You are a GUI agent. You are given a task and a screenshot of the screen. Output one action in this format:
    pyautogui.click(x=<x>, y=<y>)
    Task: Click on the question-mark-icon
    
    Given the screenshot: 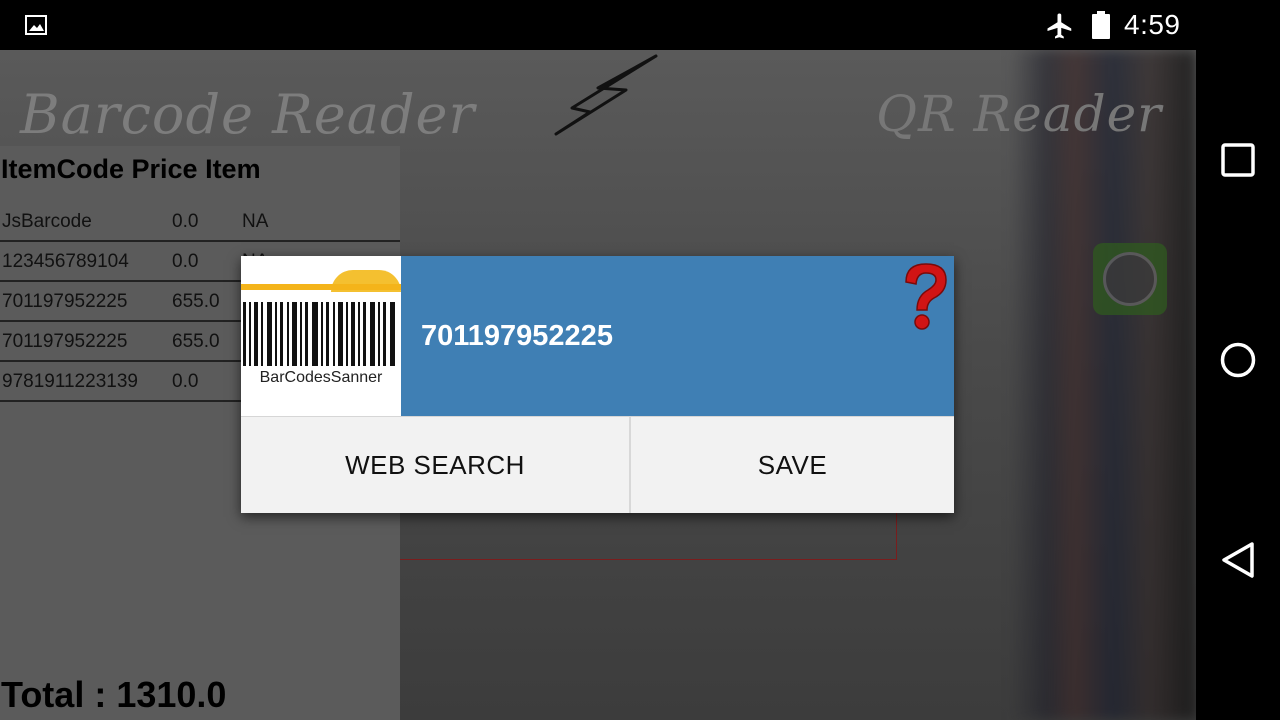 What is the action you would take?
    pyautogui.click(x=924, y=296)
    